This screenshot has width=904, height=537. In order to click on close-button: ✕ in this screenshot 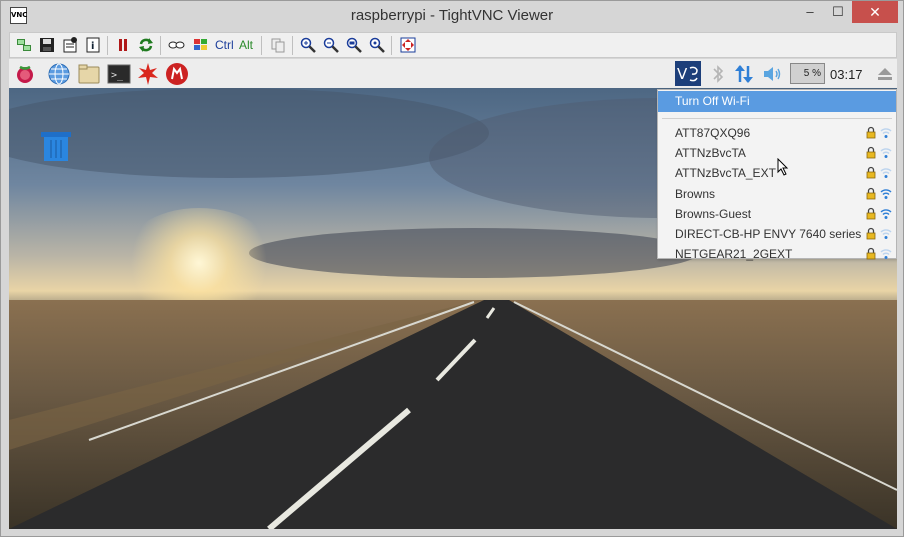, I will do `click(875, 12)`.